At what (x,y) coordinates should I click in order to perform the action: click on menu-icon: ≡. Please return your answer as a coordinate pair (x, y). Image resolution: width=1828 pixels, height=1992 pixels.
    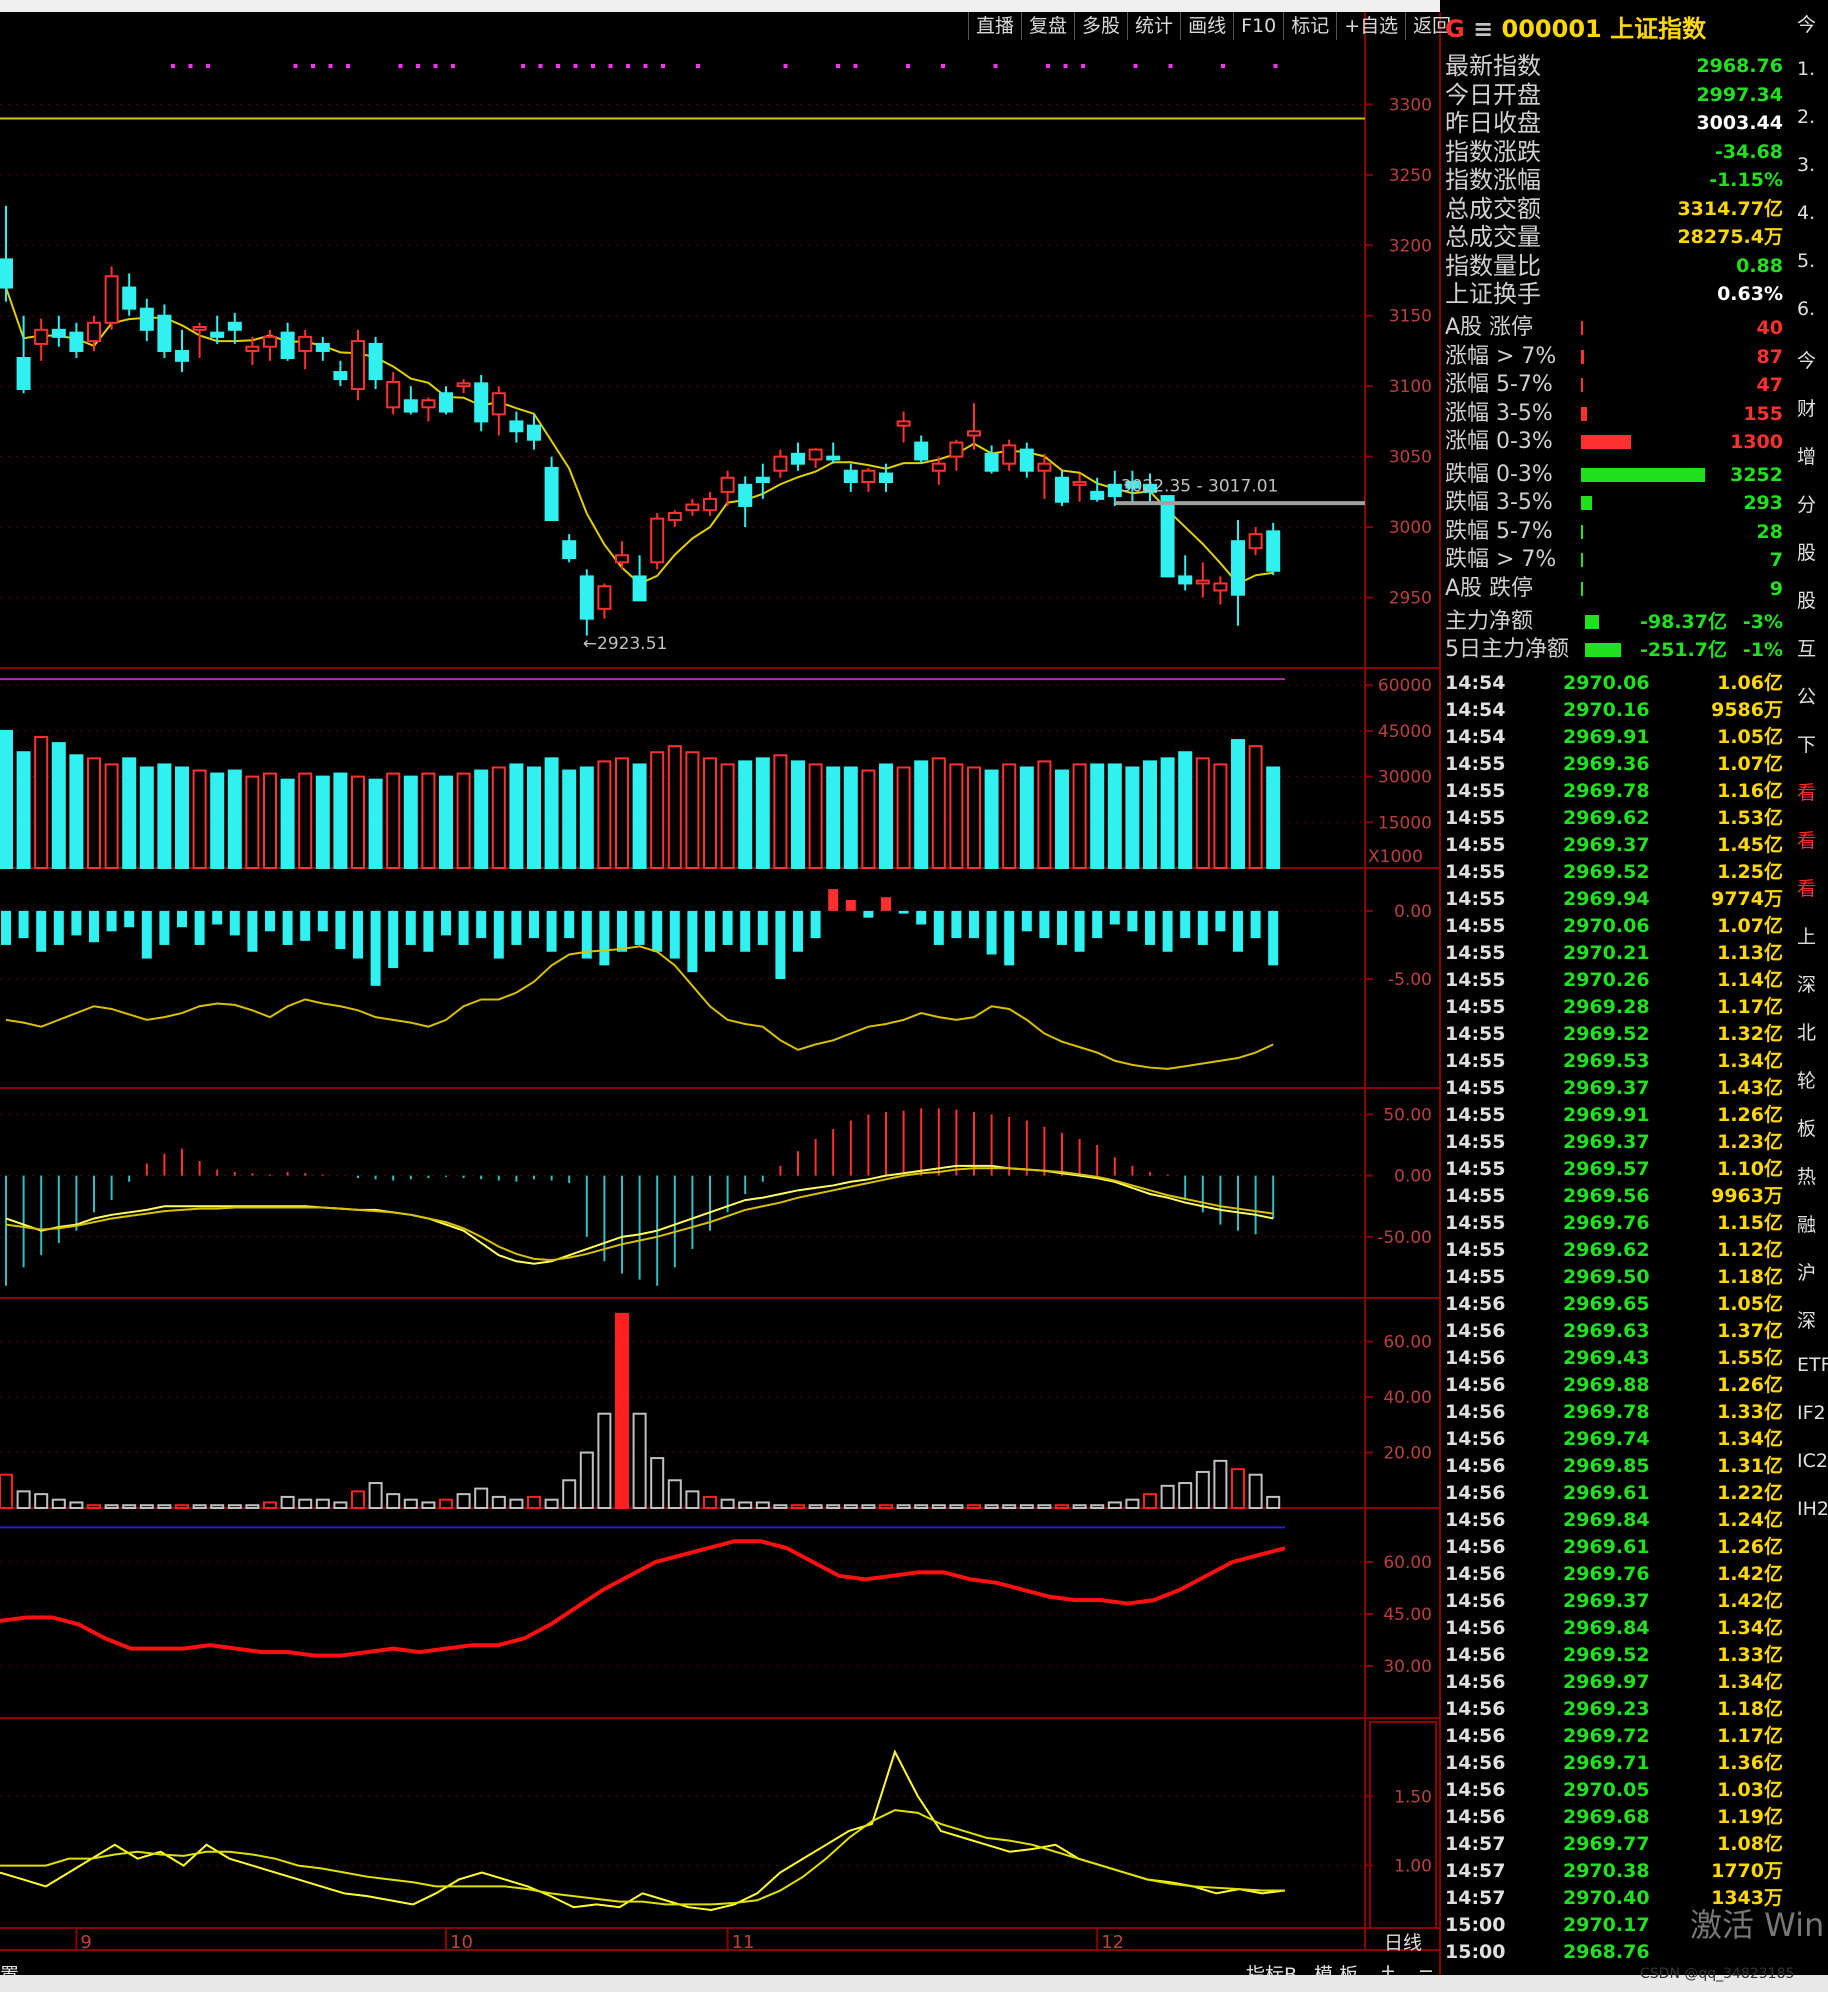
    Looking at the image, I should click on (1483, 29).